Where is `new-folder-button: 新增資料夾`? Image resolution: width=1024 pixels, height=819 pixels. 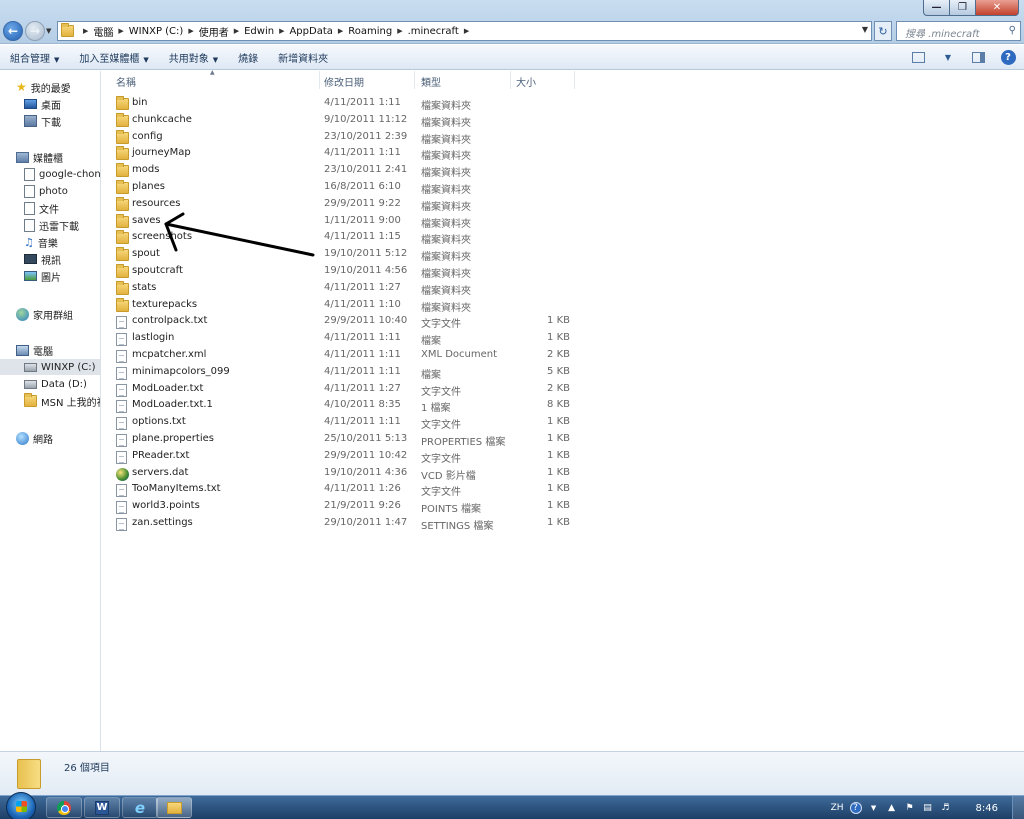 new-folder-button: 新增資料夾 is located at coordinates (303, 57).